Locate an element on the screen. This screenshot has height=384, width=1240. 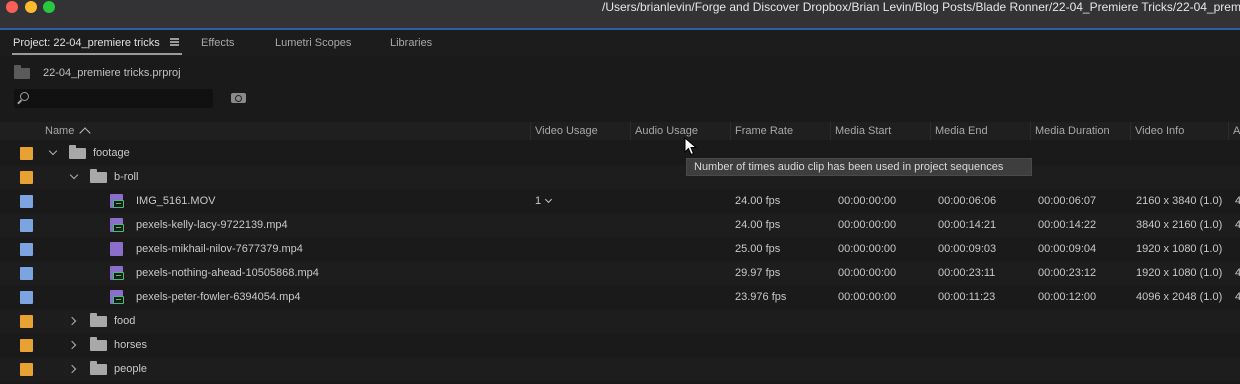
search-input is located at coordinates (113, 98).